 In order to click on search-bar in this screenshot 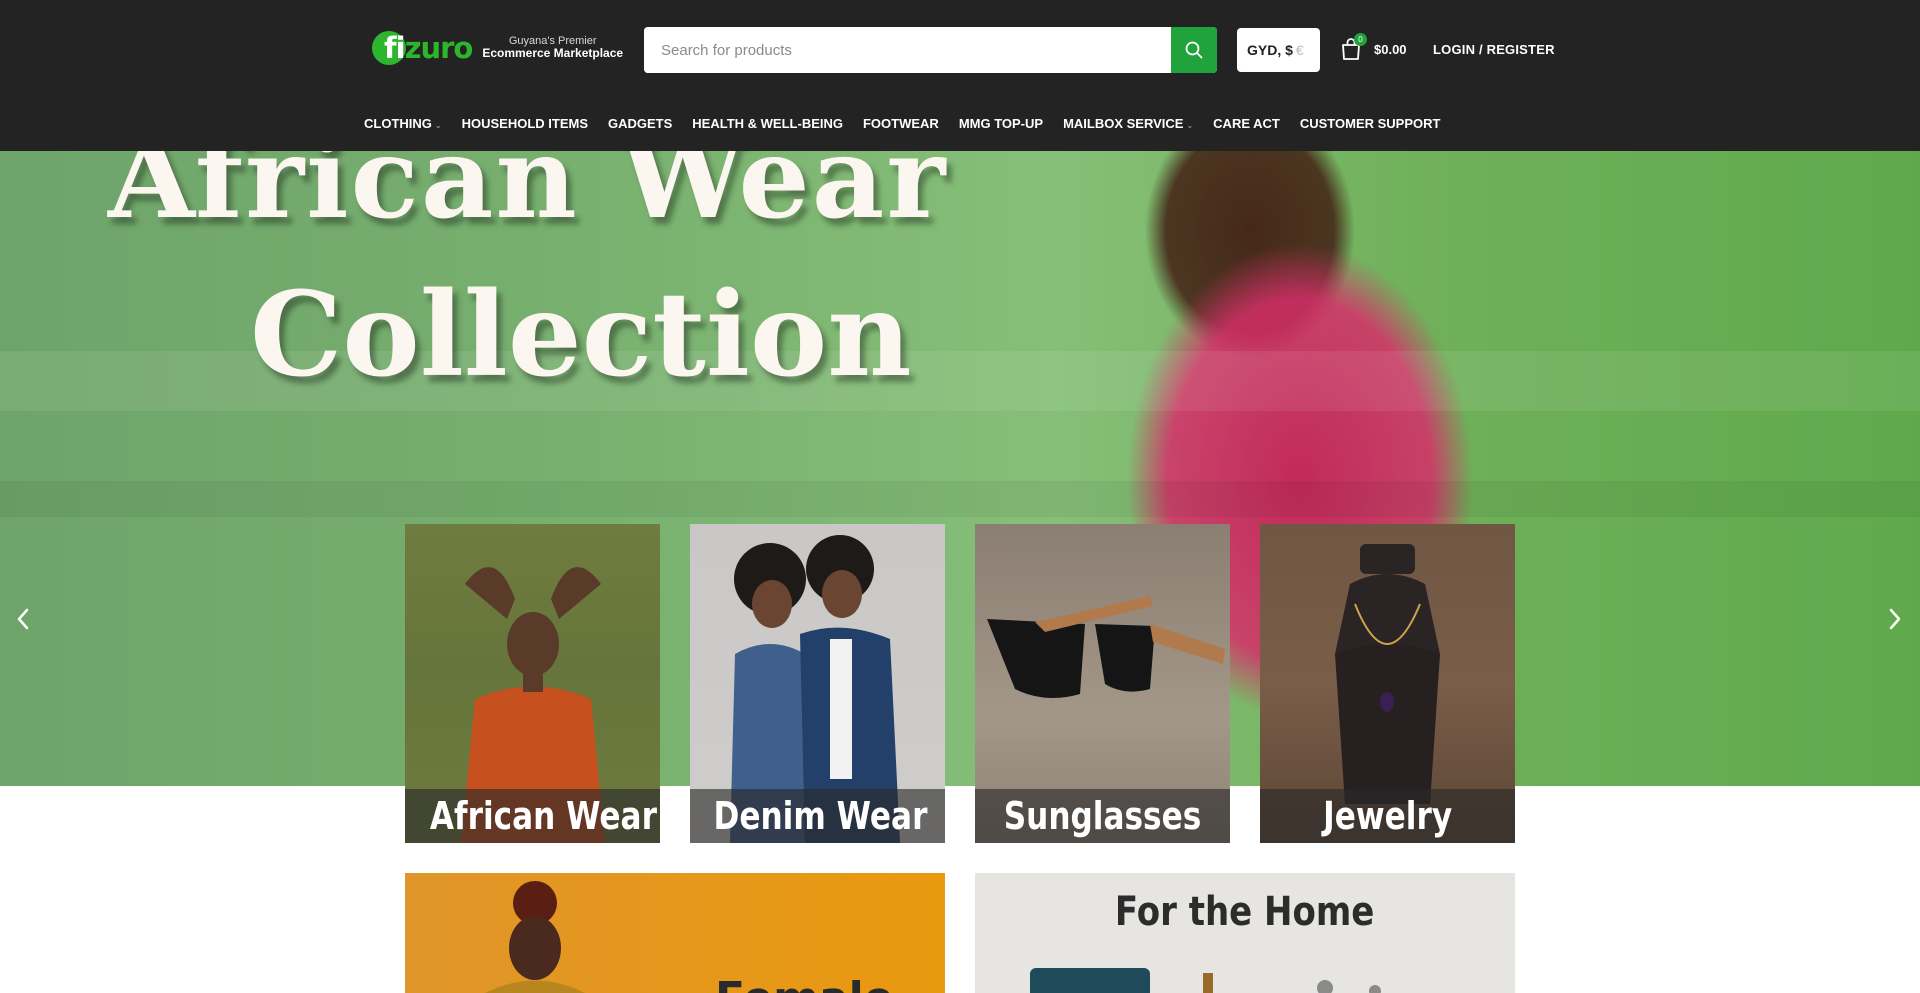, I will do `click(930, 50)`.